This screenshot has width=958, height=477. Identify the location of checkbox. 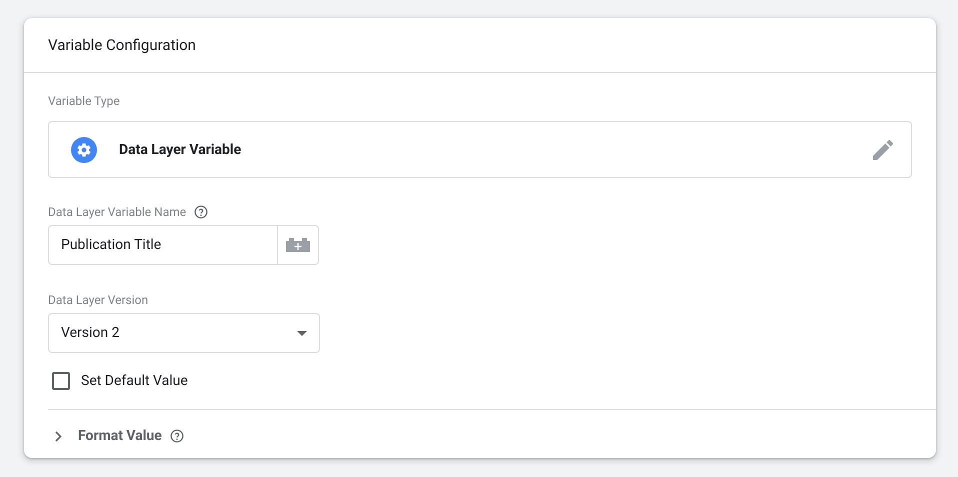
(61, 381).